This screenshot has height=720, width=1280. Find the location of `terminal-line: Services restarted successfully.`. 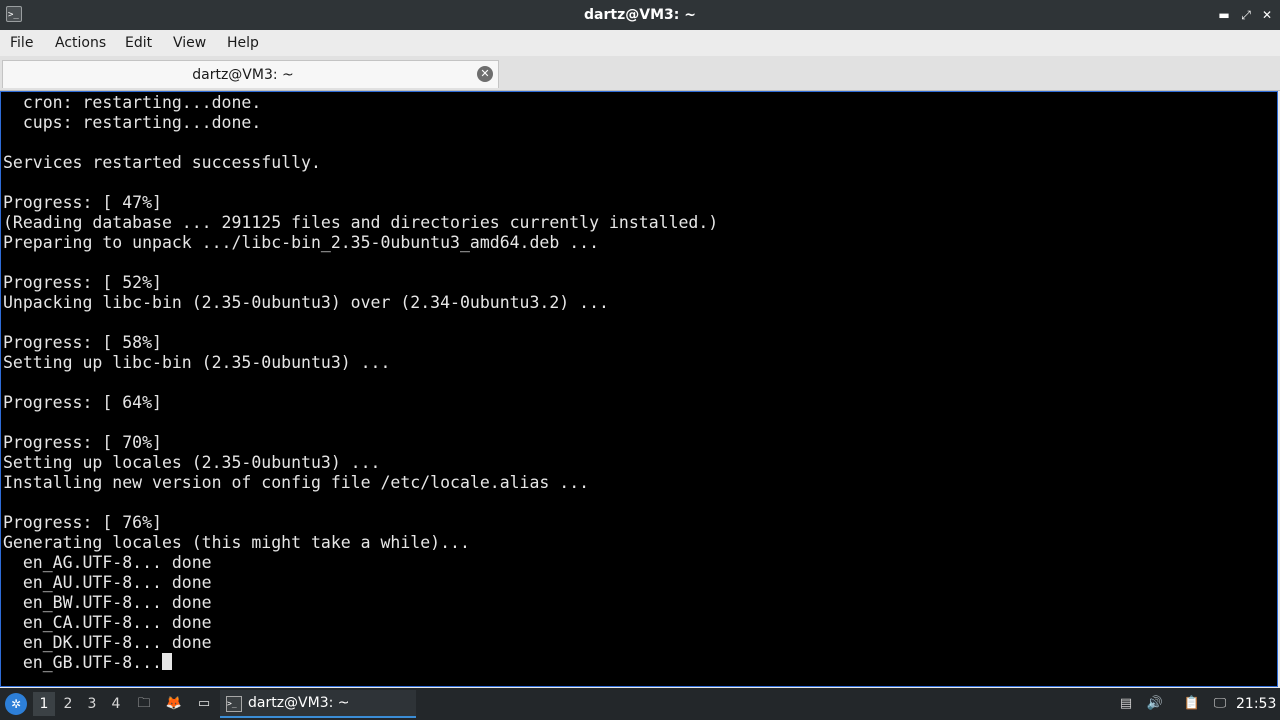

terminal-line: Services restarted successfully. is located at coordinates (162, 162).